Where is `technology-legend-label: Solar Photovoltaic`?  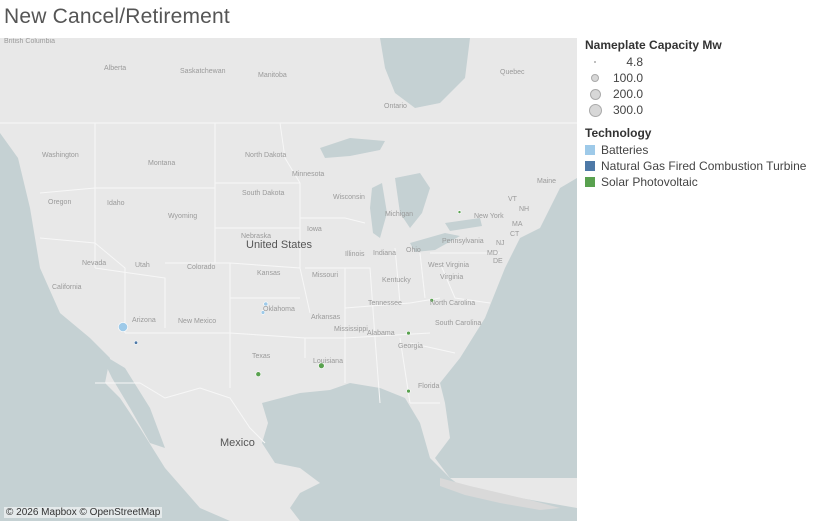 technology-legend-label: Solar Photovoltaic is located at coordinates (649, 182).